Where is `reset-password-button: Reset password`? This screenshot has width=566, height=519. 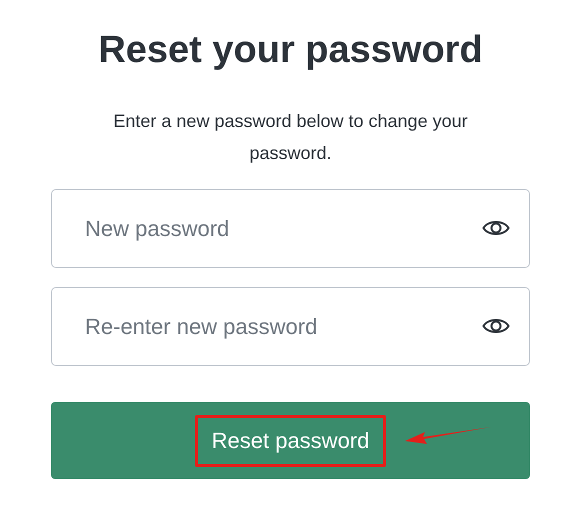
reset-password-button: Reset password is located at coordinates (290, 440).